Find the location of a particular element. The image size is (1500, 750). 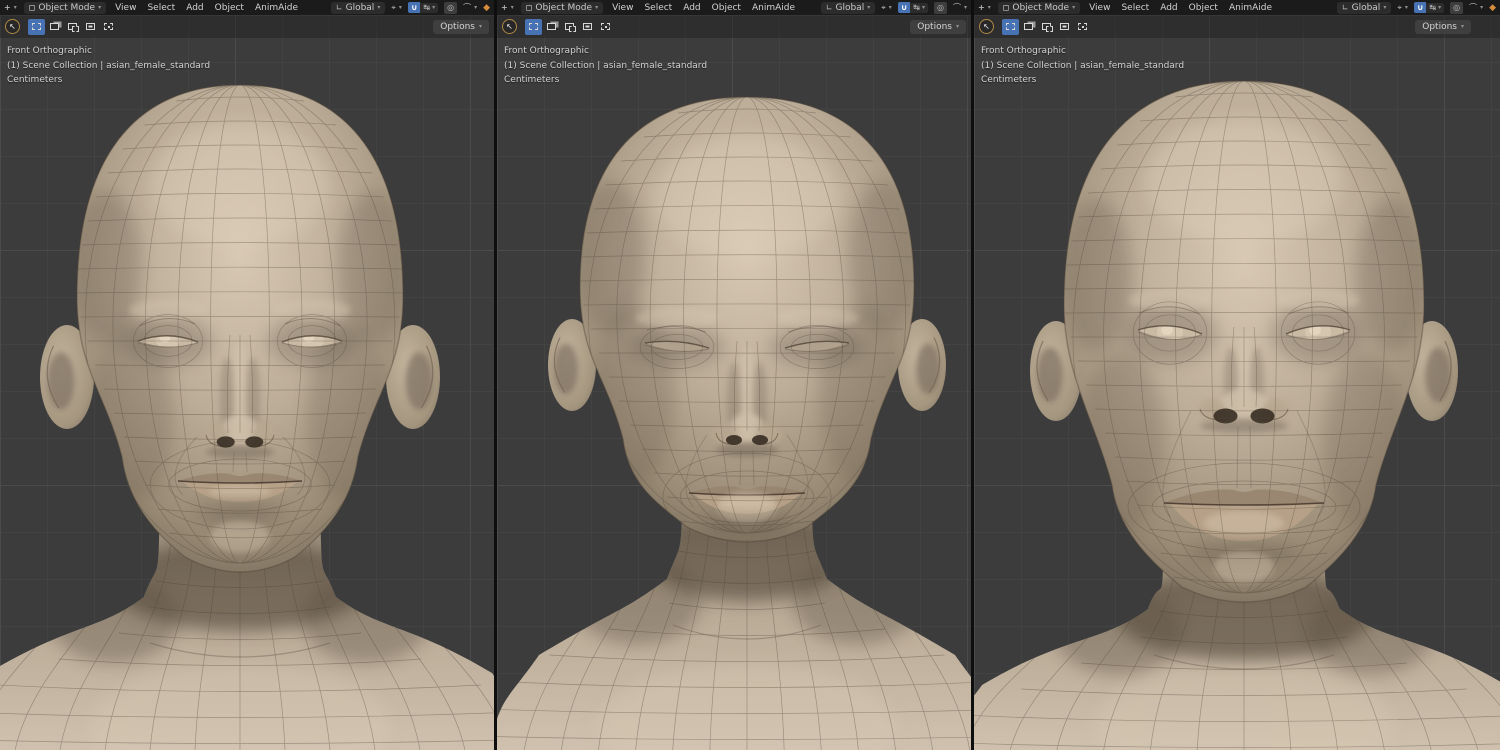

select-mode-group is located at coordinates (569, 26).